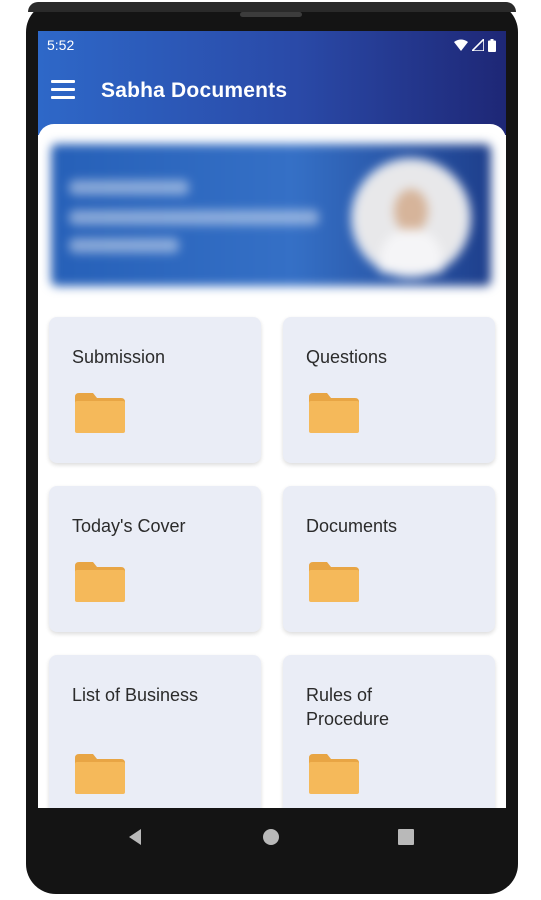 The height and width of the screenshot is (900, 541). Describe the element at coordinates (155, 390) in the screenshot. I see `card-submission: Submission` at that location.